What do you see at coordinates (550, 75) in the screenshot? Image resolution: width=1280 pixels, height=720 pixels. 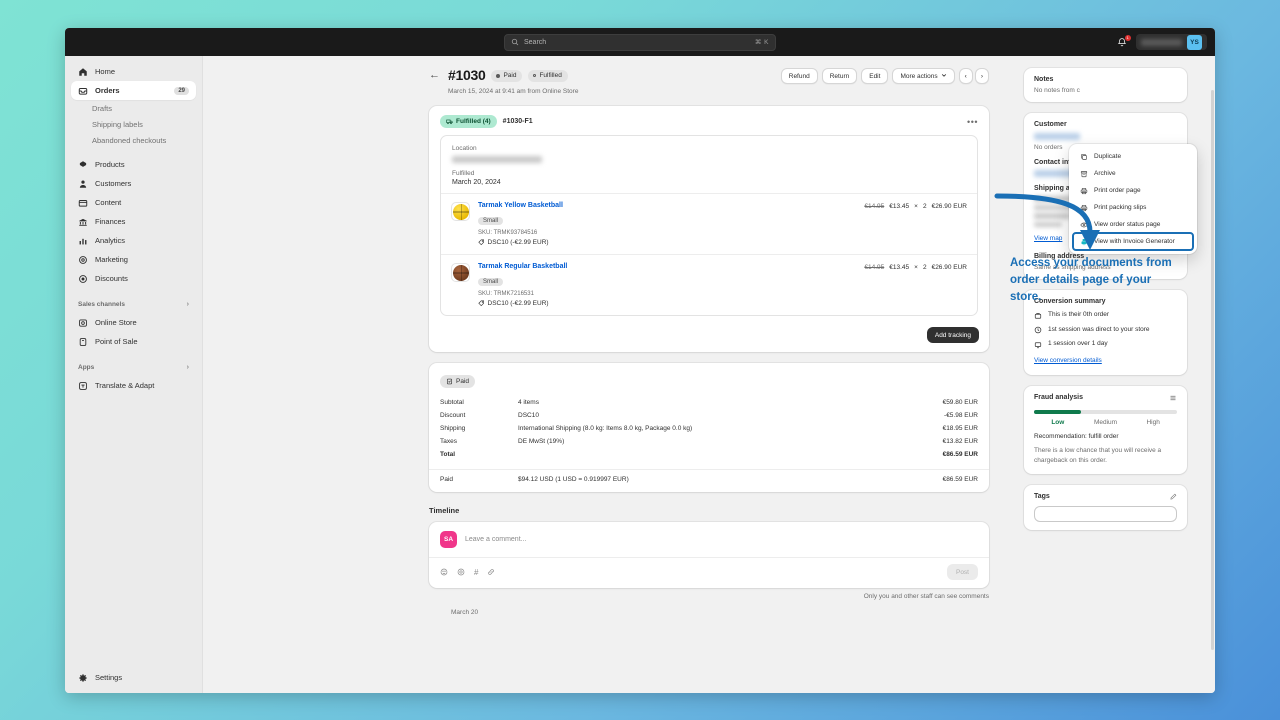 I see `status-label: Fulfilled` at bounding box center [550, 75].